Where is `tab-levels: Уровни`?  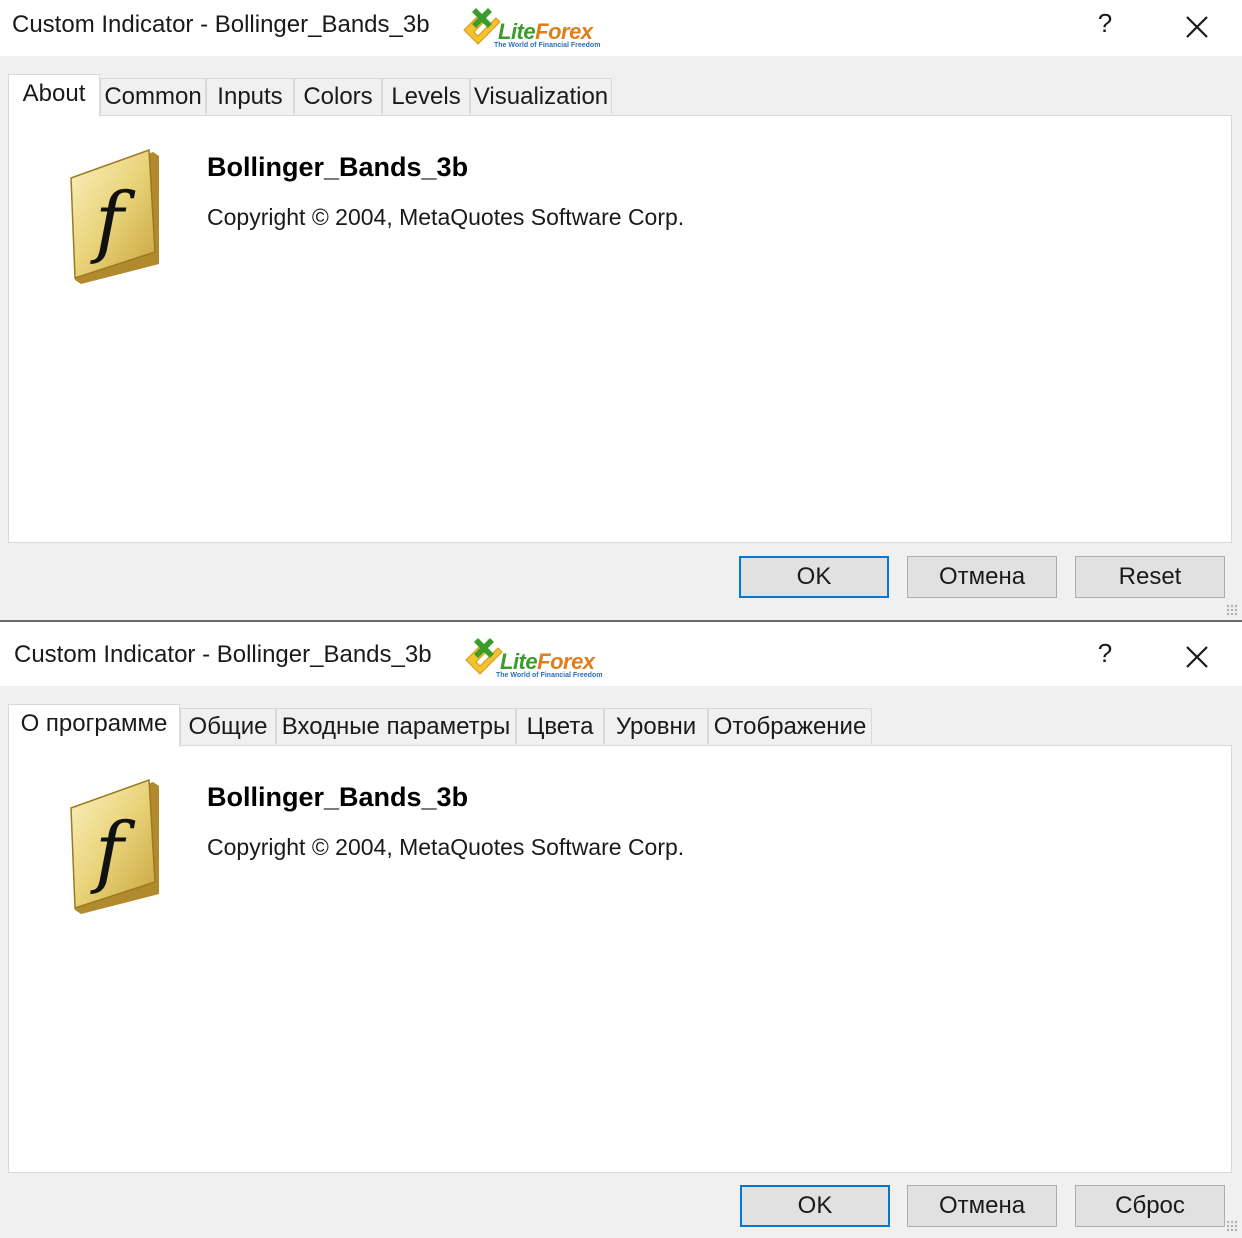 tab-levels: Уровни is located at coordinates (656, 726).